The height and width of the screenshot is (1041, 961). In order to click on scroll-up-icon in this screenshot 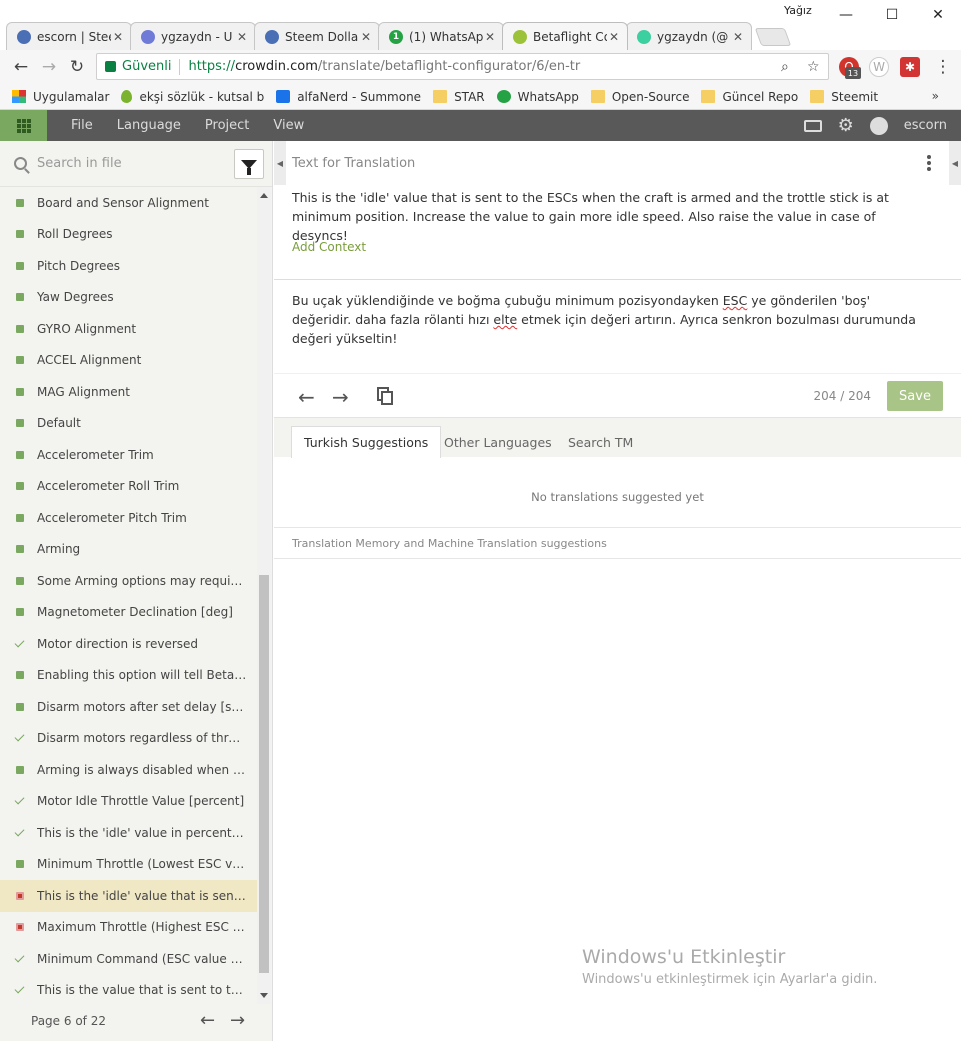, I will do `click(264, 195)`.